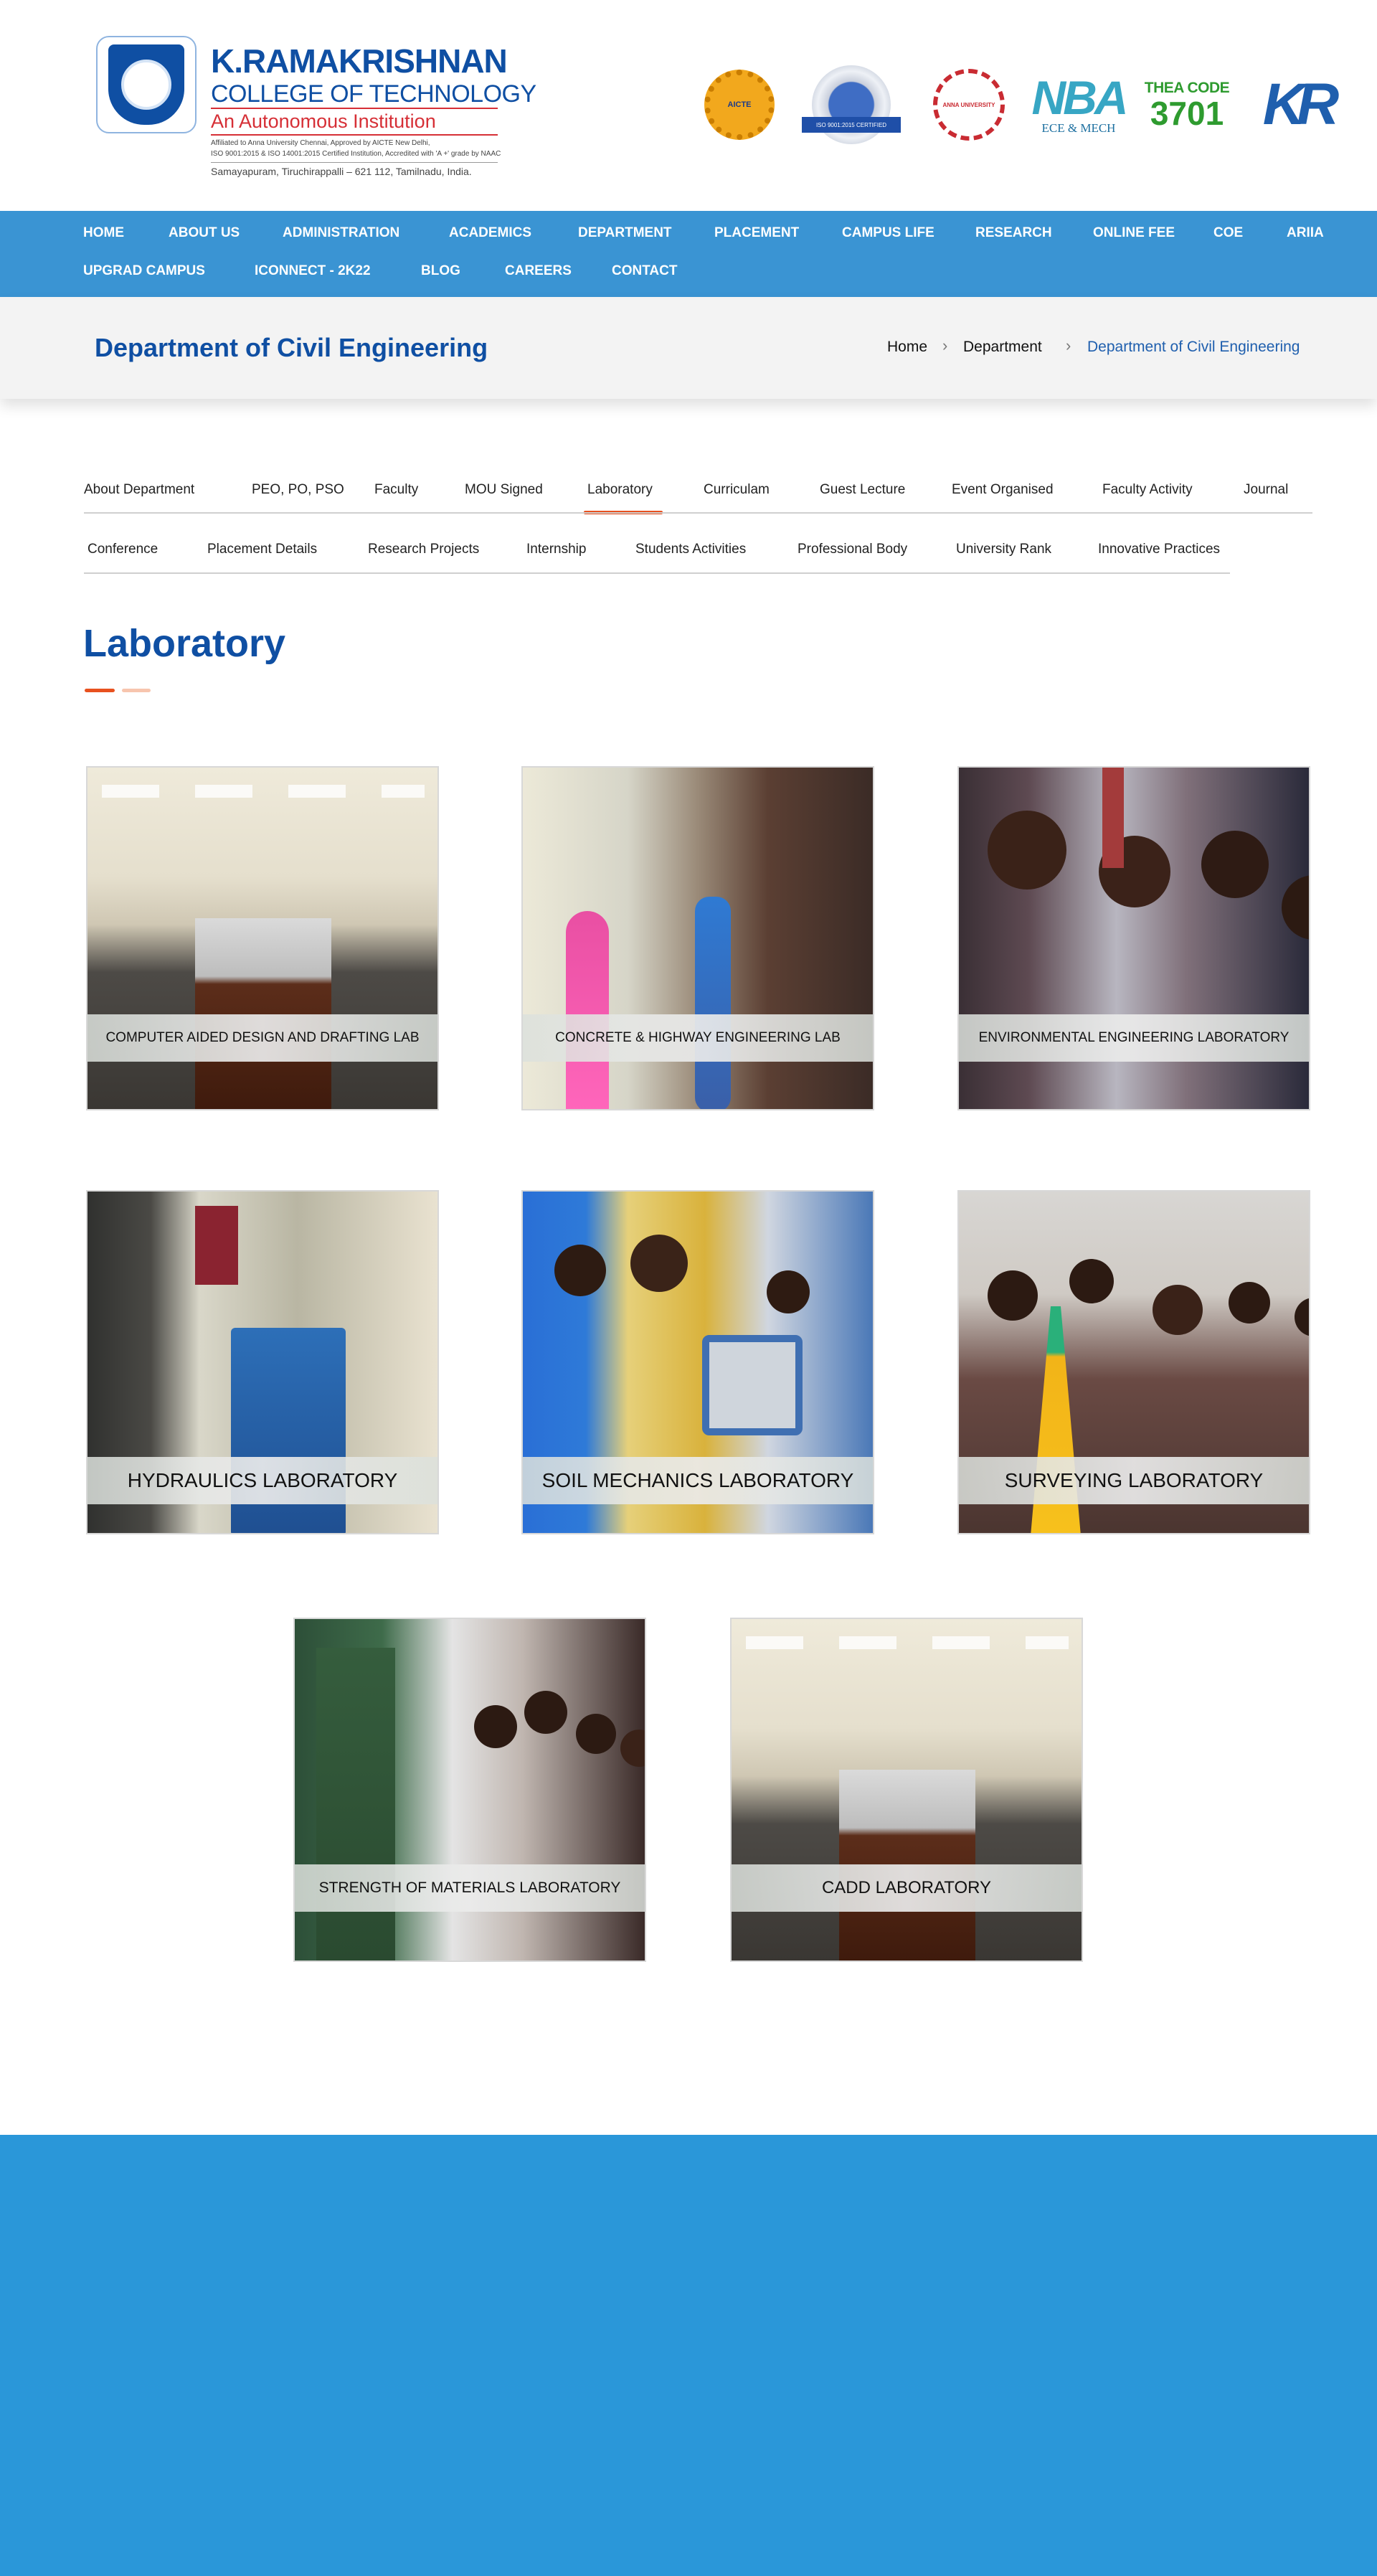 Image resolution: width=1377 pixels, height=2576 pixels. I want to click on tab-research-projects: Research Projects, so click(423, 549).